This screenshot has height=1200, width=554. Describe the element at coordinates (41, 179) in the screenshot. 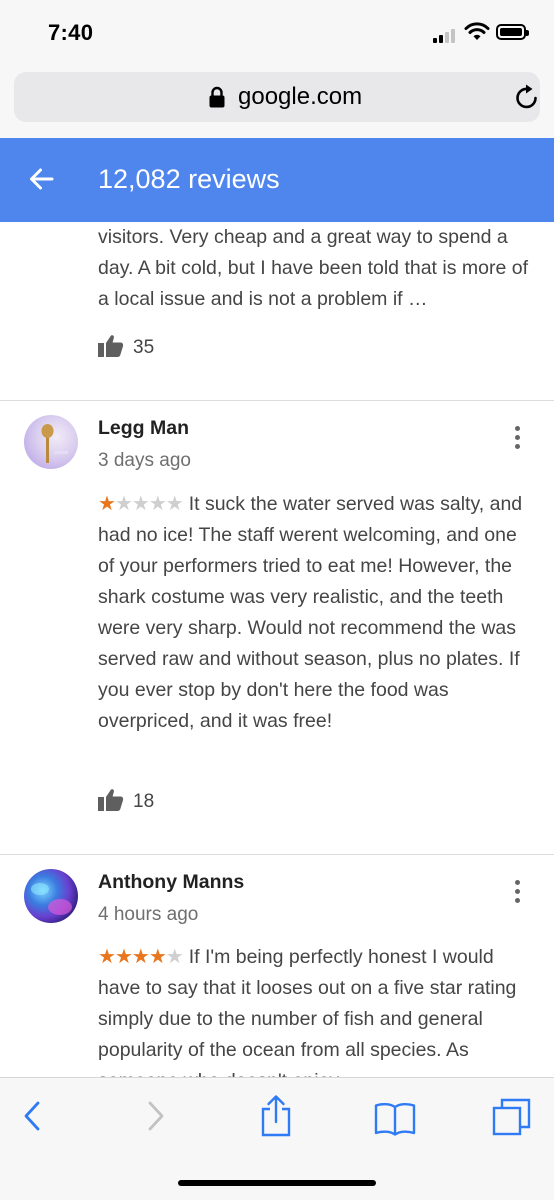

I see `back-arrow-icon` at that location.